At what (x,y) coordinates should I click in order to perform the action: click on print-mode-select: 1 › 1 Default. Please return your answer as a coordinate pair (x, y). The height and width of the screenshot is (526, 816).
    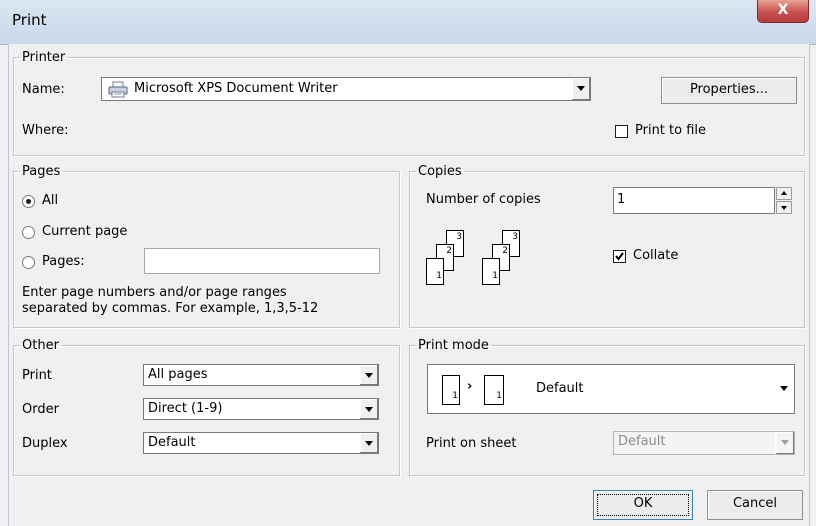
    Looking at the image, I should click on (611, 389).